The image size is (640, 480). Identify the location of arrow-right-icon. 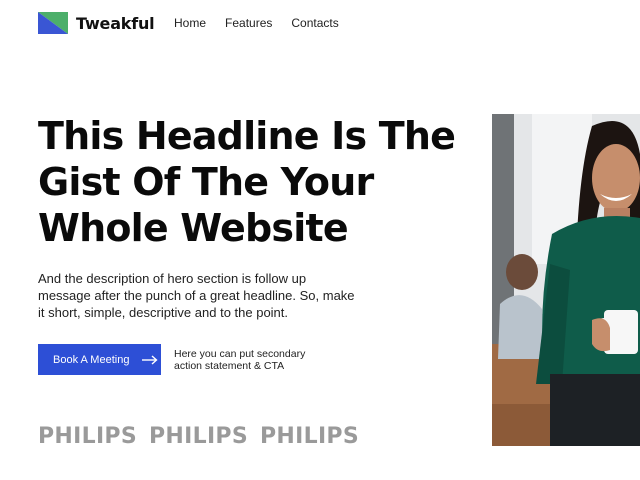
(150, 359).